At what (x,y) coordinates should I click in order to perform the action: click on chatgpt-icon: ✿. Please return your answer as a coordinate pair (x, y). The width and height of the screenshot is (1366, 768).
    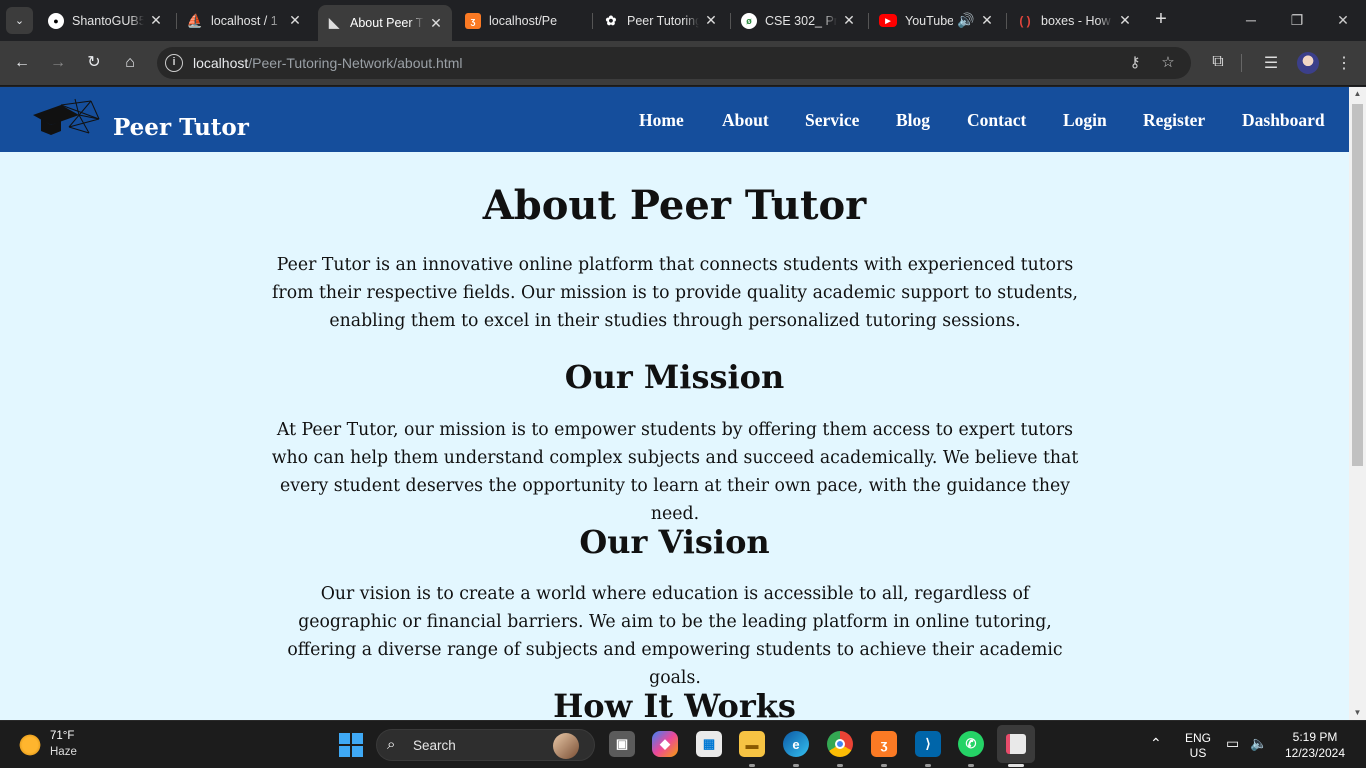
    Looking at the image, I should click on (611, 20).